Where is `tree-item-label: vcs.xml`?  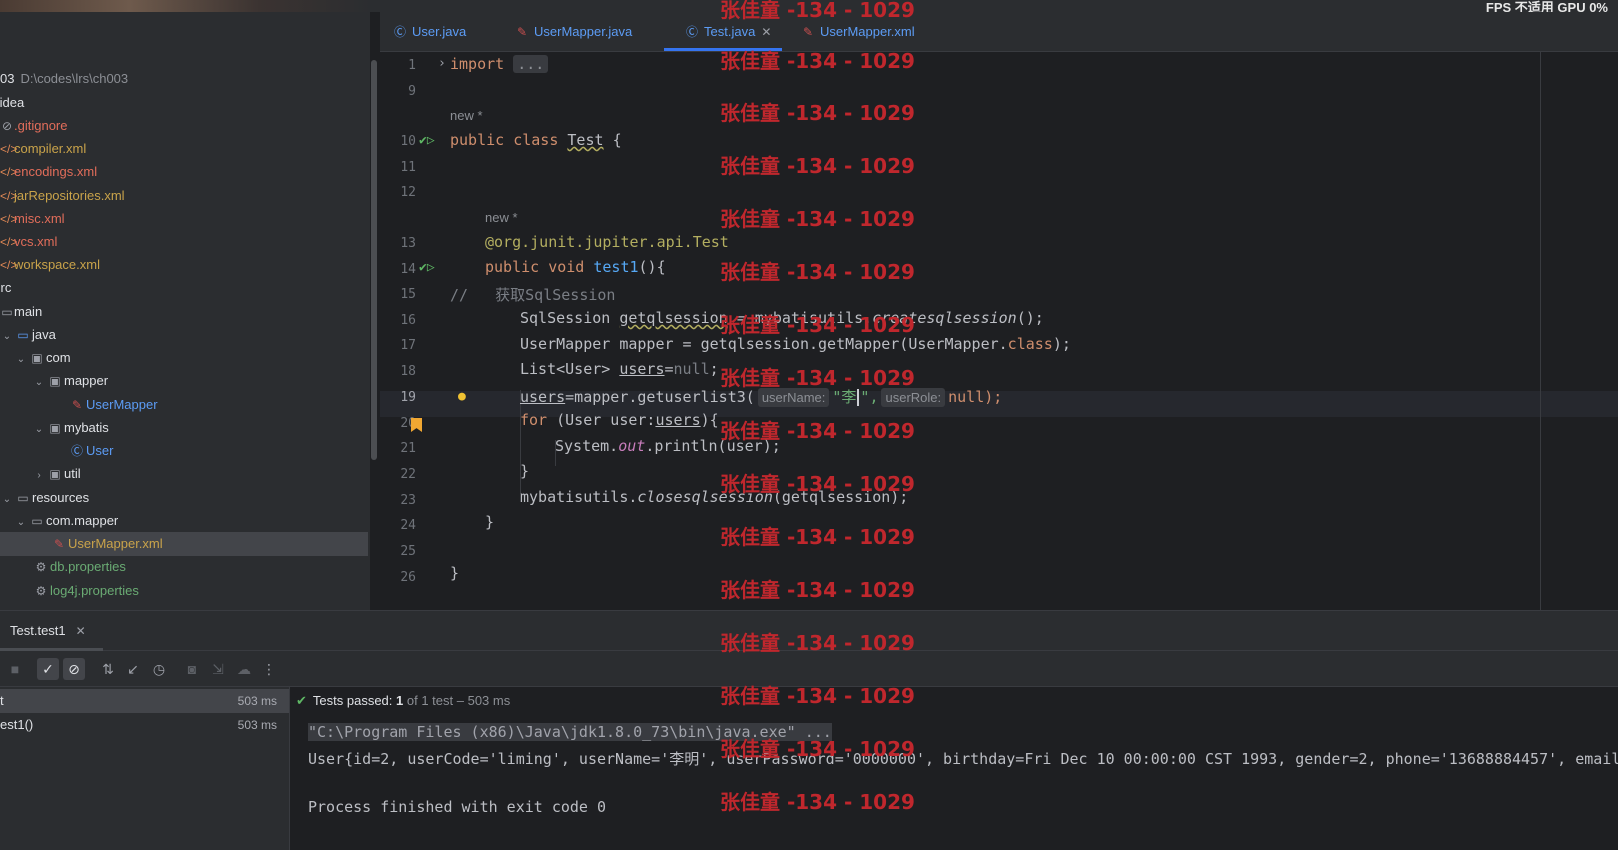
tree-item-label: vcs.xml is located at coordinates (36, 241).